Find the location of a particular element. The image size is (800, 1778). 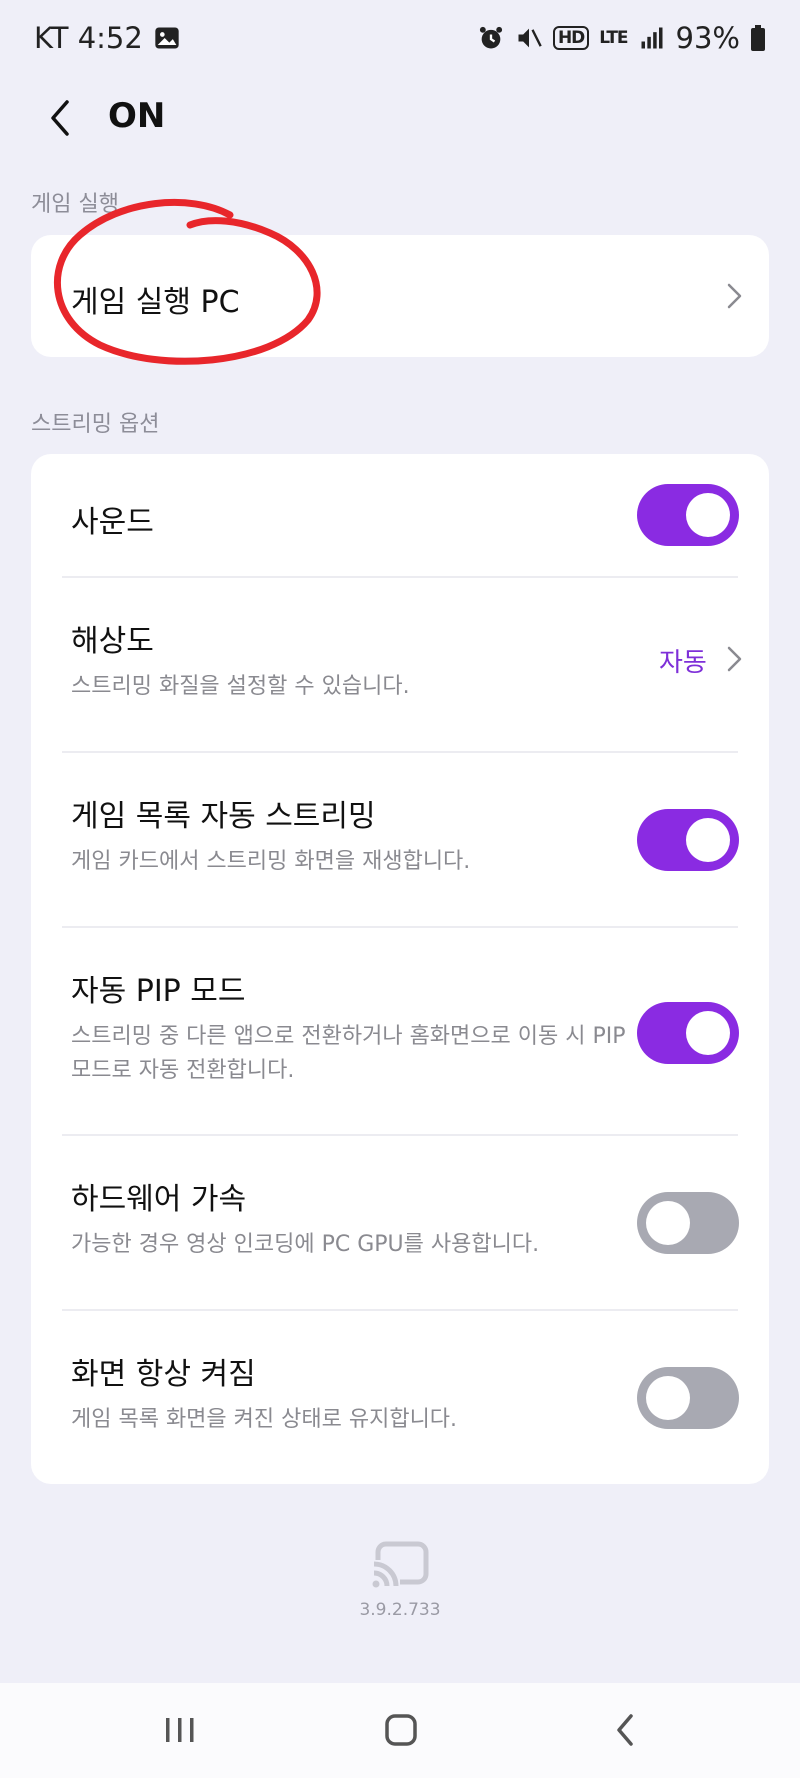

auto-pip-label: 자동 PIP 모드 is located at coordinates (158, 991).